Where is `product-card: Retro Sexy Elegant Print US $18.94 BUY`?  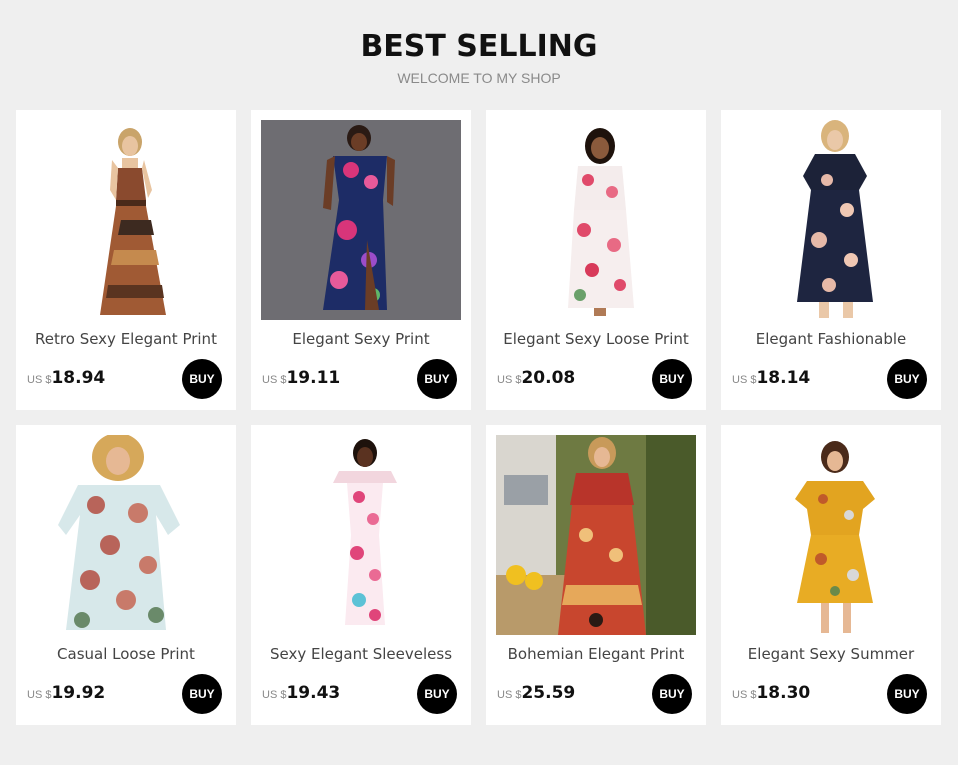
product-card: Retro Sexy Elegant Print US $18.94 BUY is located at coordinates (126, 260).